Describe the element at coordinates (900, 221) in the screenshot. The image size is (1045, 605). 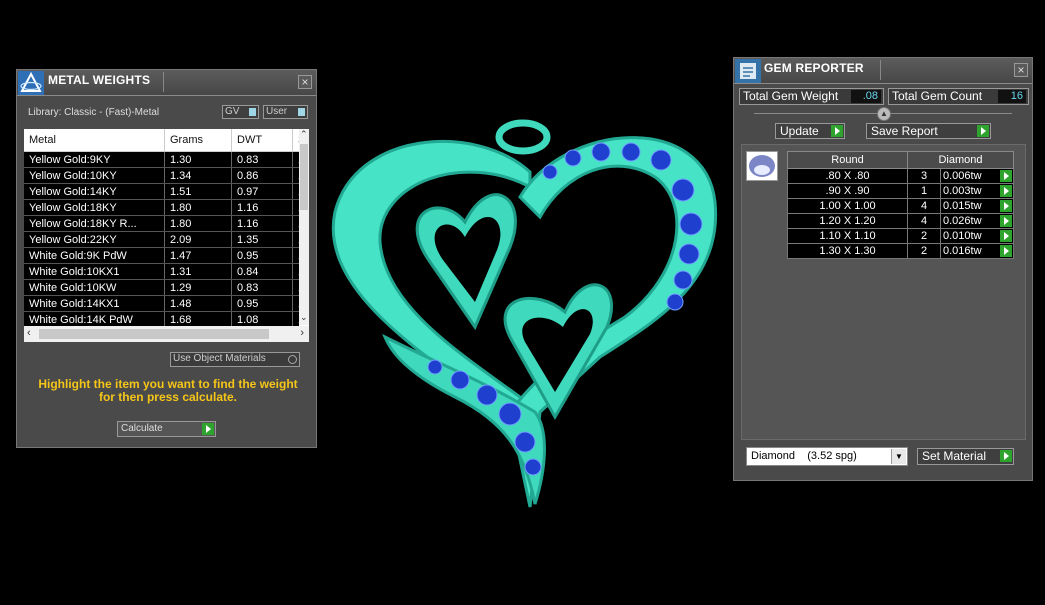
I see `gem-row: 1.20 X 1.20 4 0.026tw` at that location.